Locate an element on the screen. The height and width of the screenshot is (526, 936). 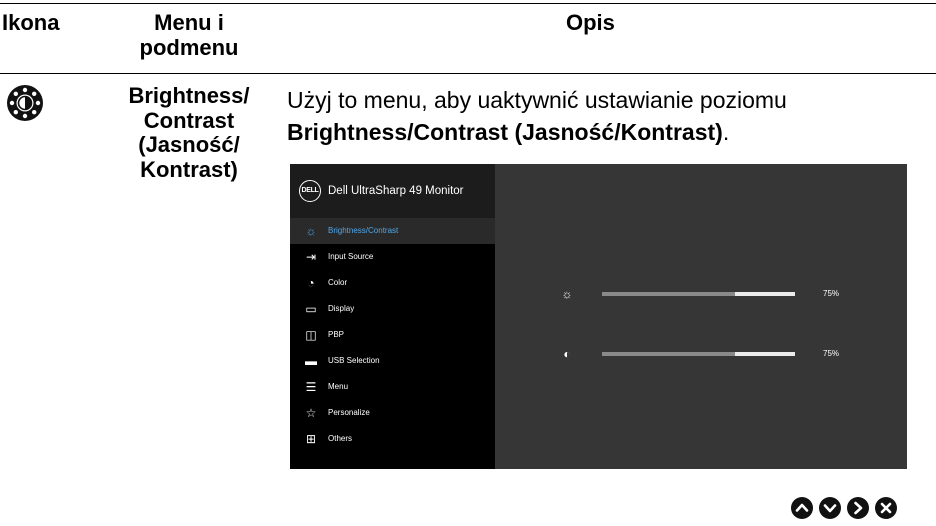
osd-menu-item-others: ⊞ Others is located at coordinates (392, 439).